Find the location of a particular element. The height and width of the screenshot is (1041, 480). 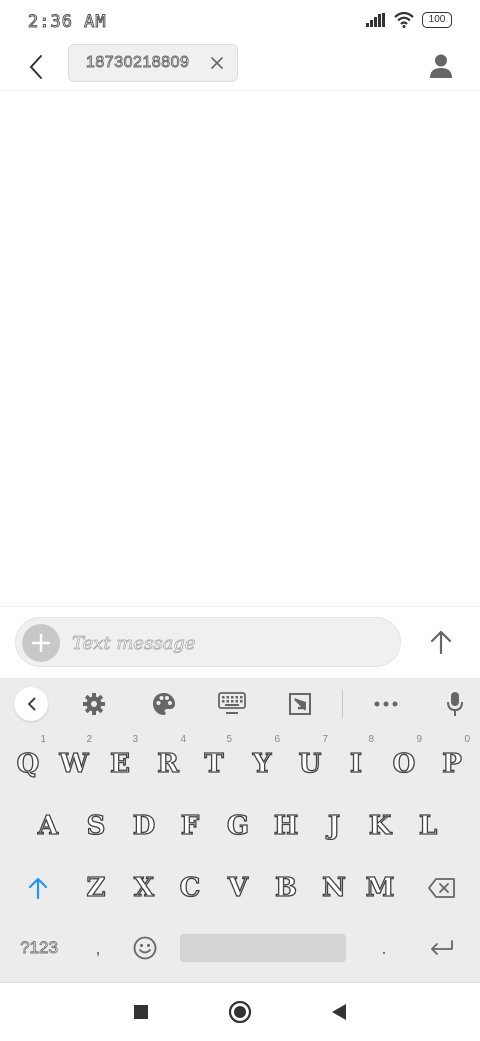

enter-icon is located at coordinates (442, 947).